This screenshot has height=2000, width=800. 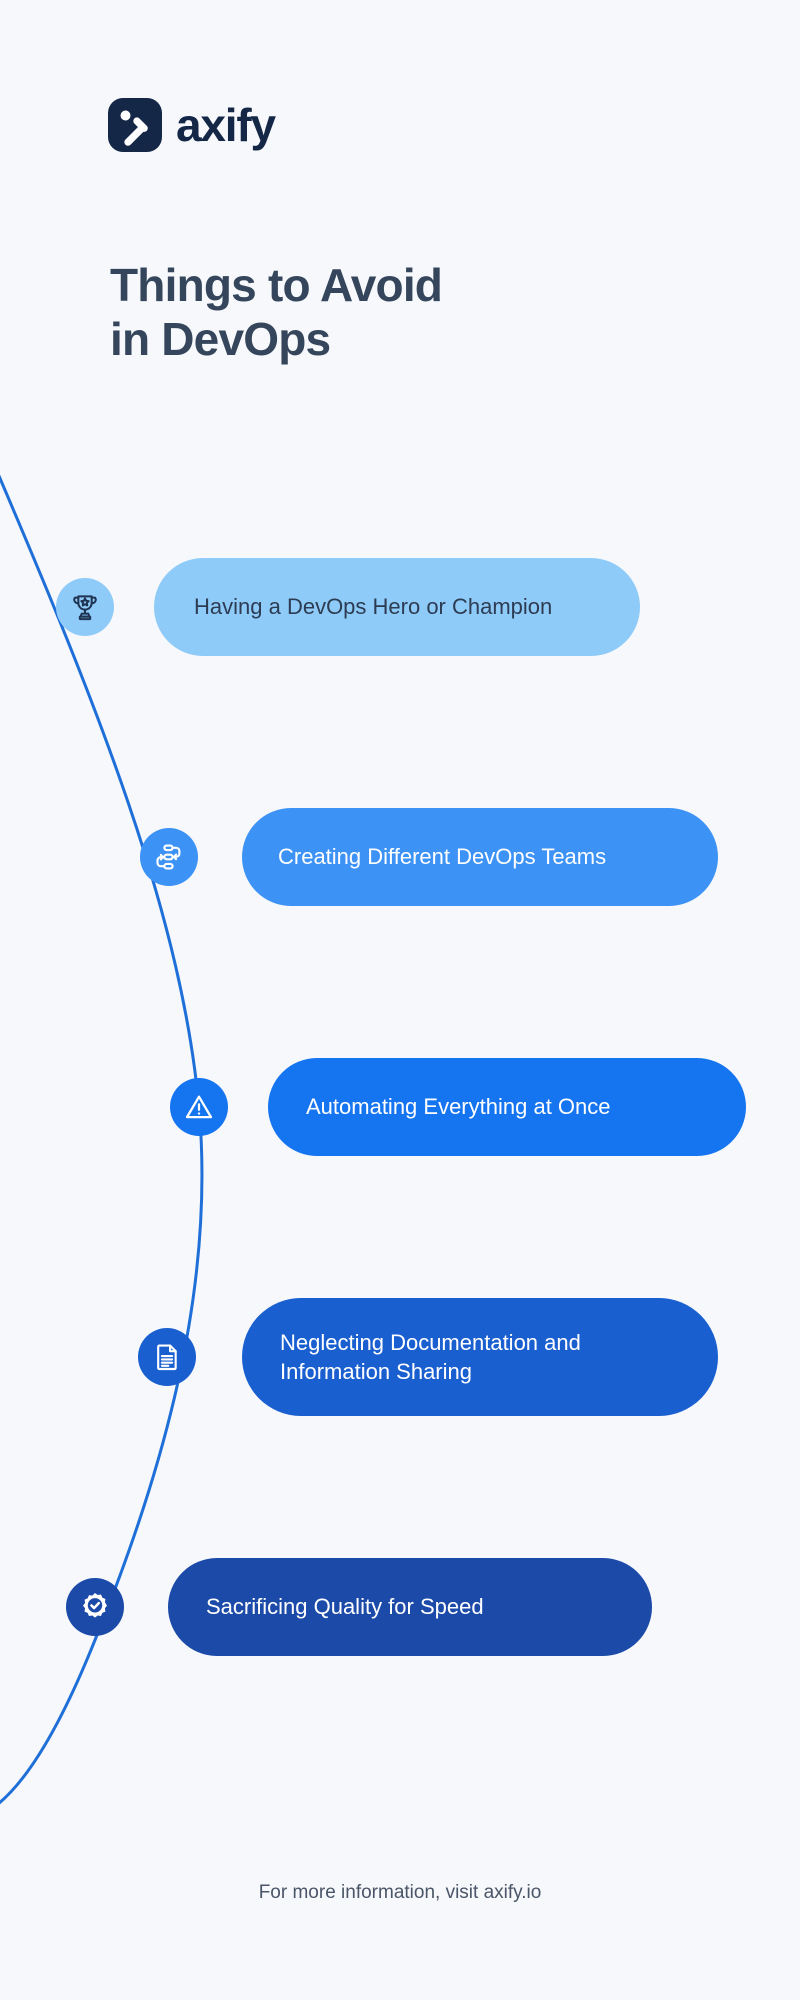 I want to click on teams-workflow-icon, so click(x=168, y=857).